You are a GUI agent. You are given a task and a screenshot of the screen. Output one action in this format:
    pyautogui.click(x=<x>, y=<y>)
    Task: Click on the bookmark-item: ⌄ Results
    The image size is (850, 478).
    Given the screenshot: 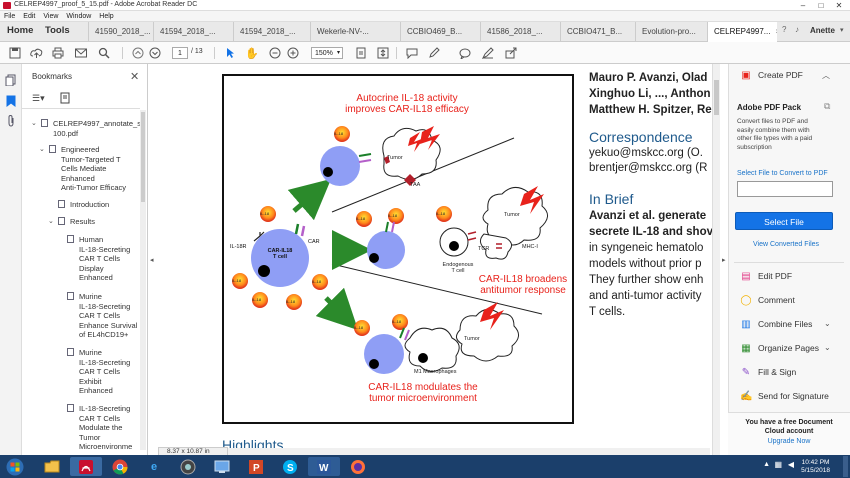 What is the action you would take?
    pyautogui.click(x=71, y=222)
    